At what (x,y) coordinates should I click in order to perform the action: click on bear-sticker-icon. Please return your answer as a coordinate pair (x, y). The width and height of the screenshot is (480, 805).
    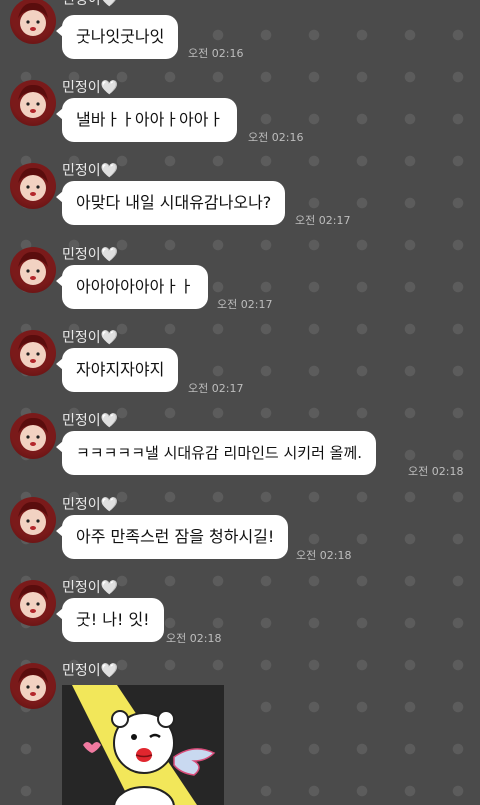
    Looking at the image, I should click on (143, 745).